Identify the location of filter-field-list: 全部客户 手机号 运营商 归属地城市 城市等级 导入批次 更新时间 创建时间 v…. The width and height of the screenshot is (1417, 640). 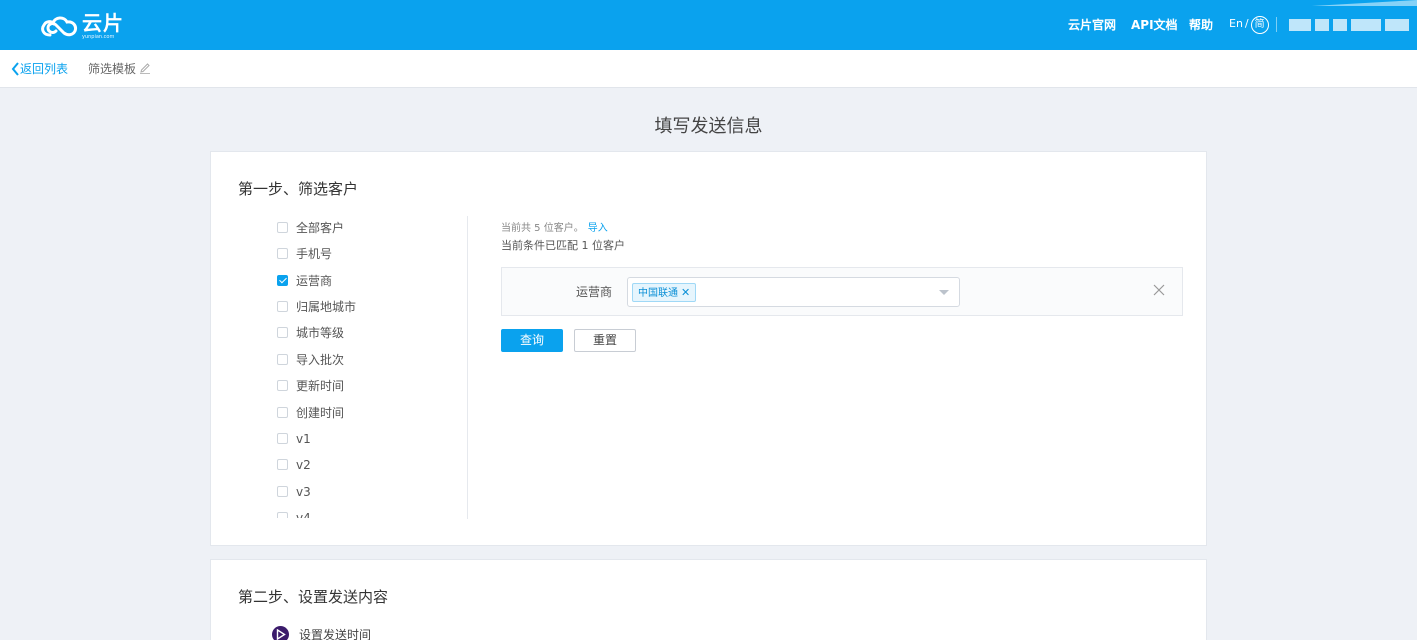
(372, 366).